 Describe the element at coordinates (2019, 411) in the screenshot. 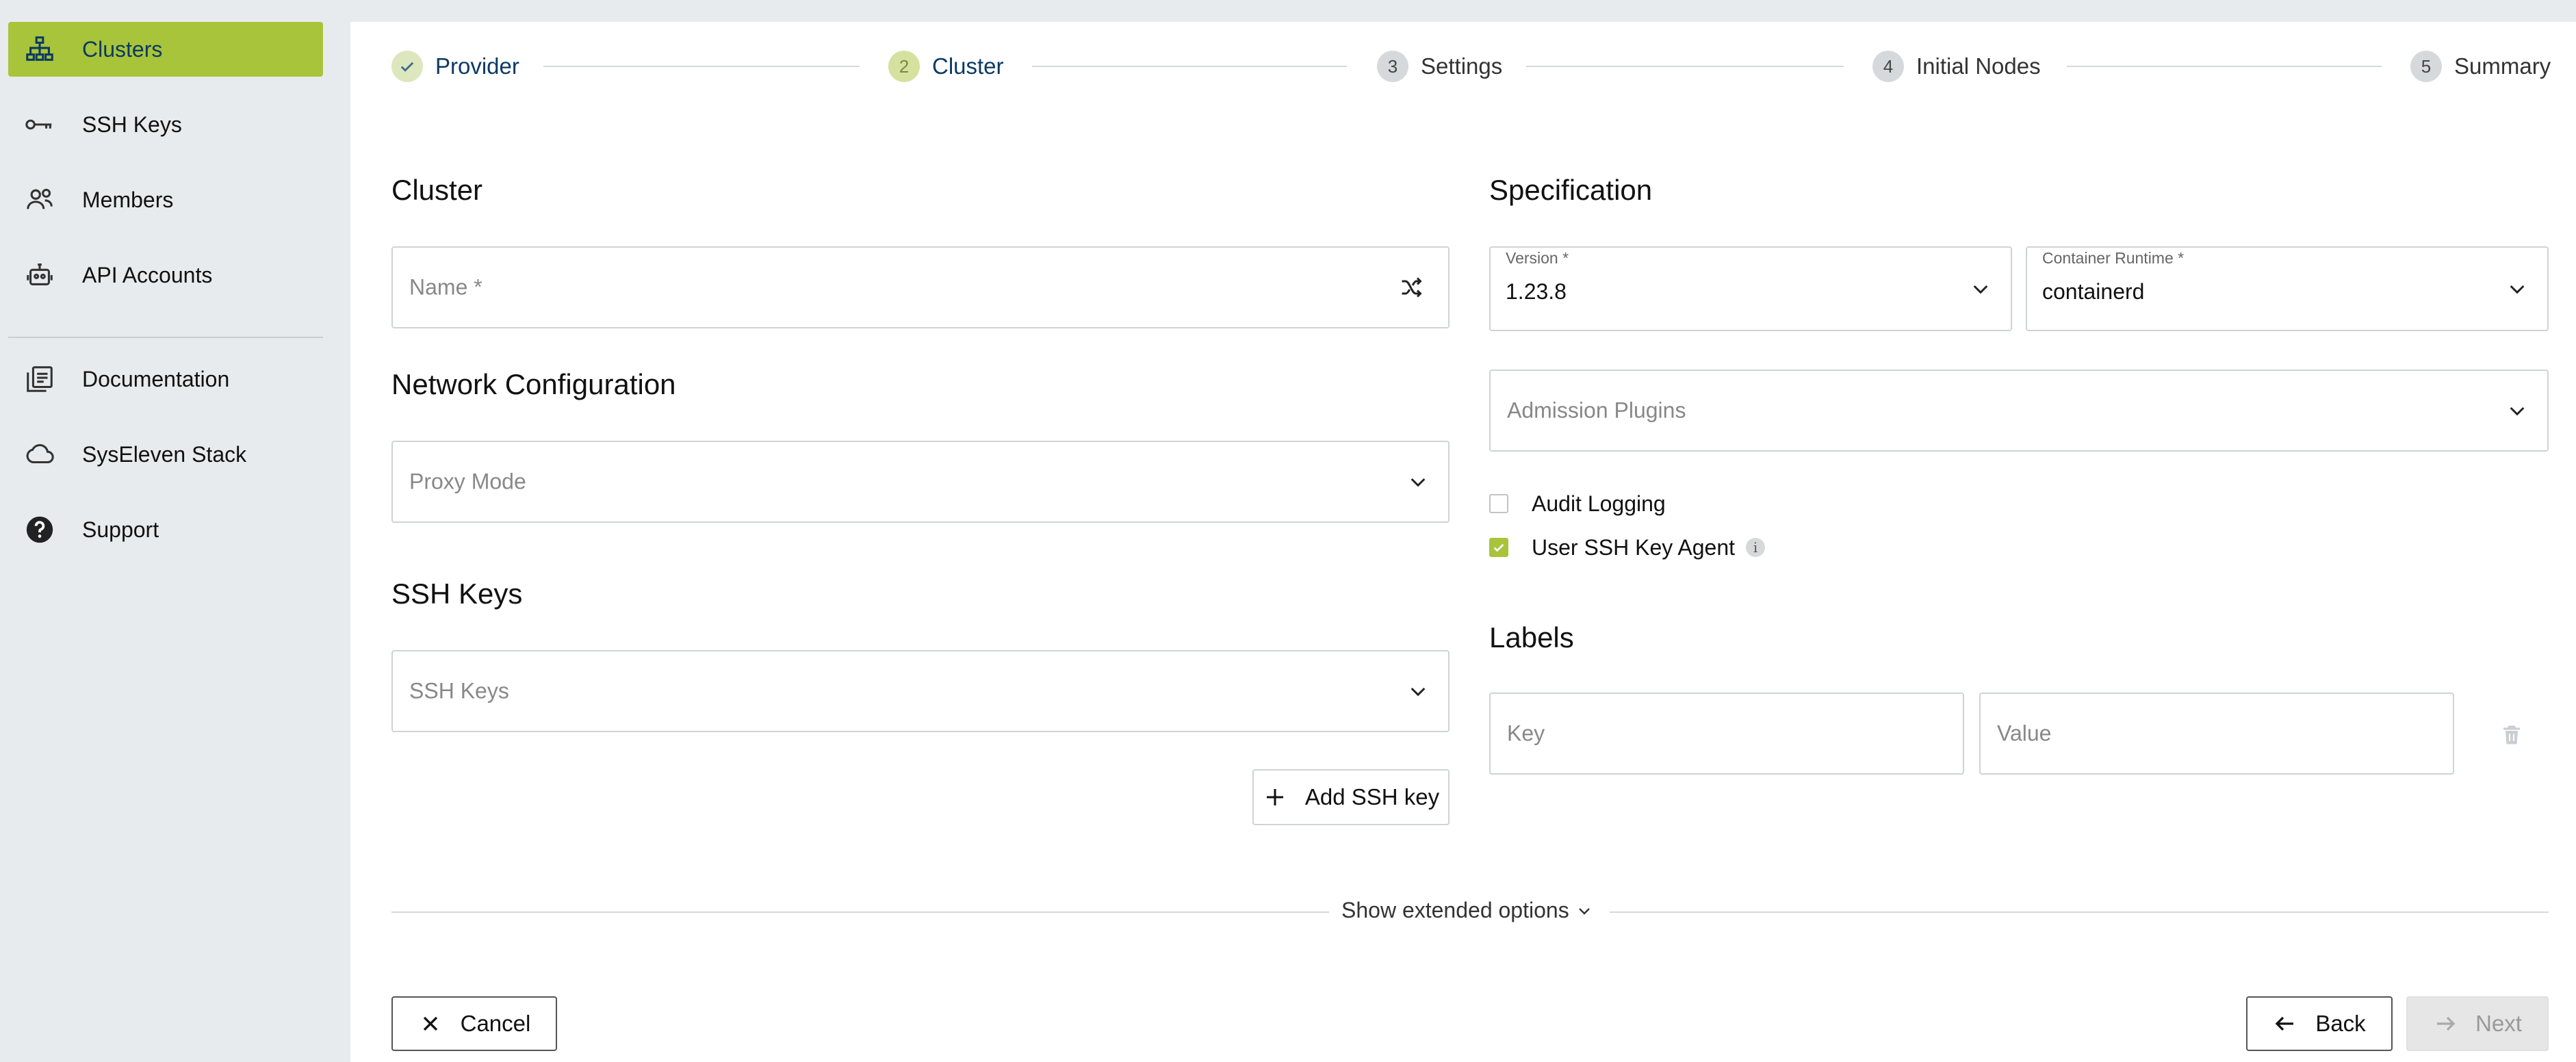

I see `admission-plugins-select: Admission Plugins` at that location.